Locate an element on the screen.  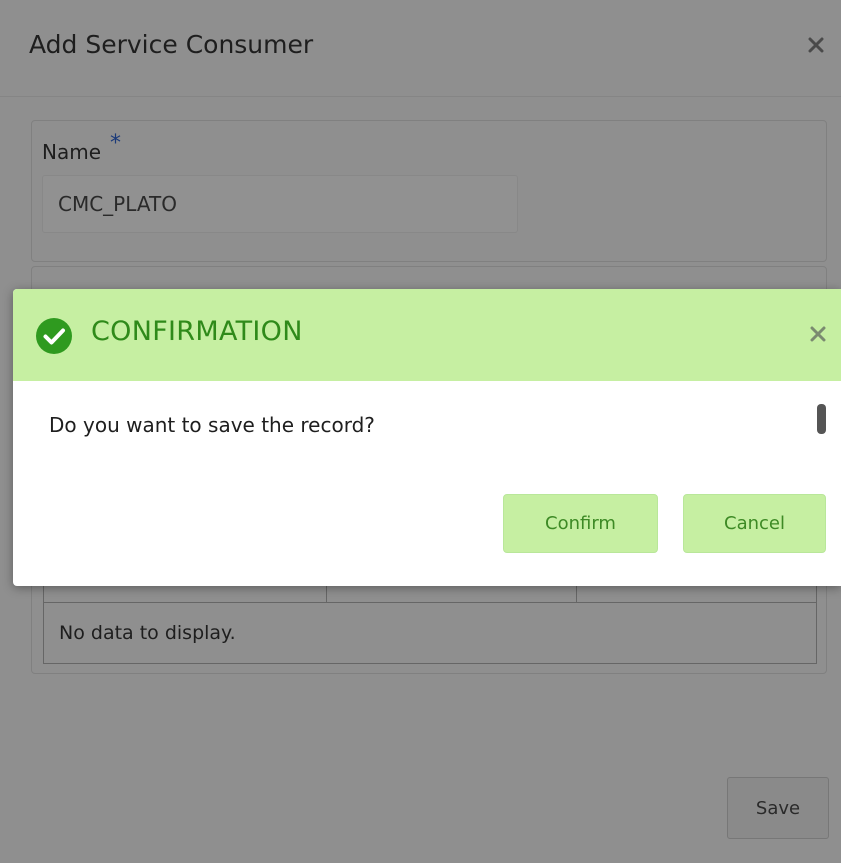
grid-empty-message: No data to display. is located at coordinates (147, 633).